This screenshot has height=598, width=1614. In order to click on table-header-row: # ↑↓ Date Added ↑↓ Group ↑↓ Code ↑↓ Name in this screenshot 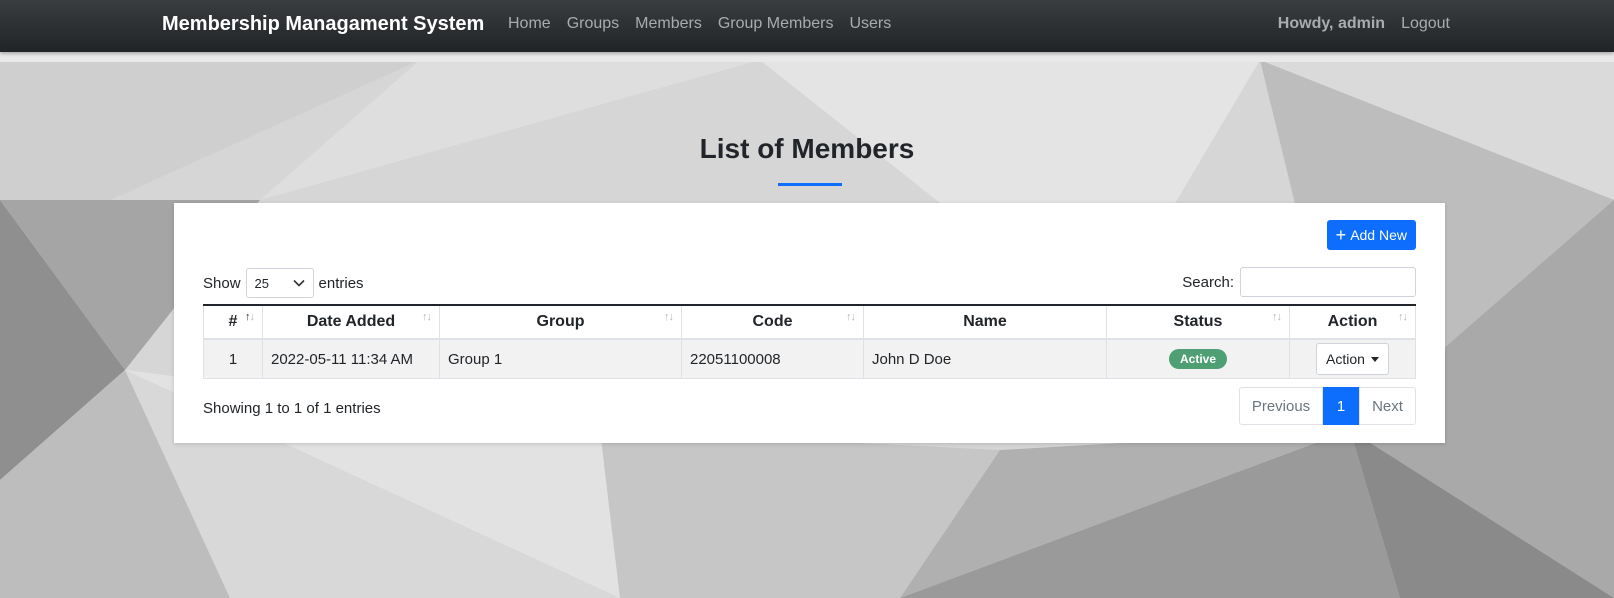, I will do `click(809, 322)`.